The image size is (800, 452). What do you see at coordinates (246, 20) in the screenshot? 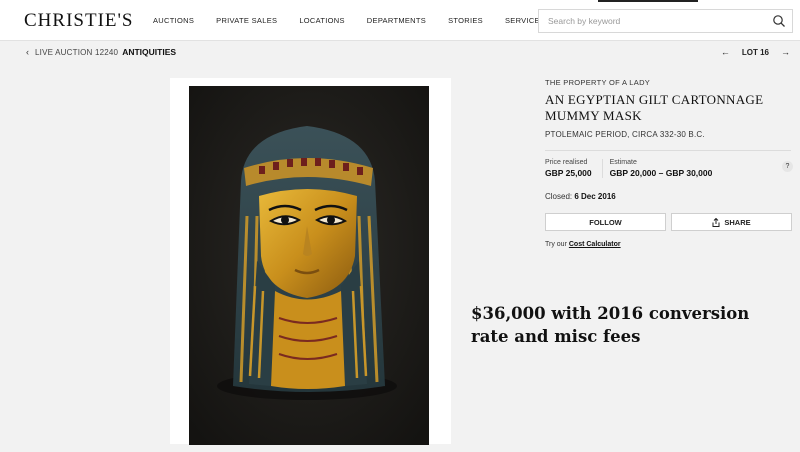
I see `nav-private-sales: PRIVATE SALES` at bounding box center [246, 20].